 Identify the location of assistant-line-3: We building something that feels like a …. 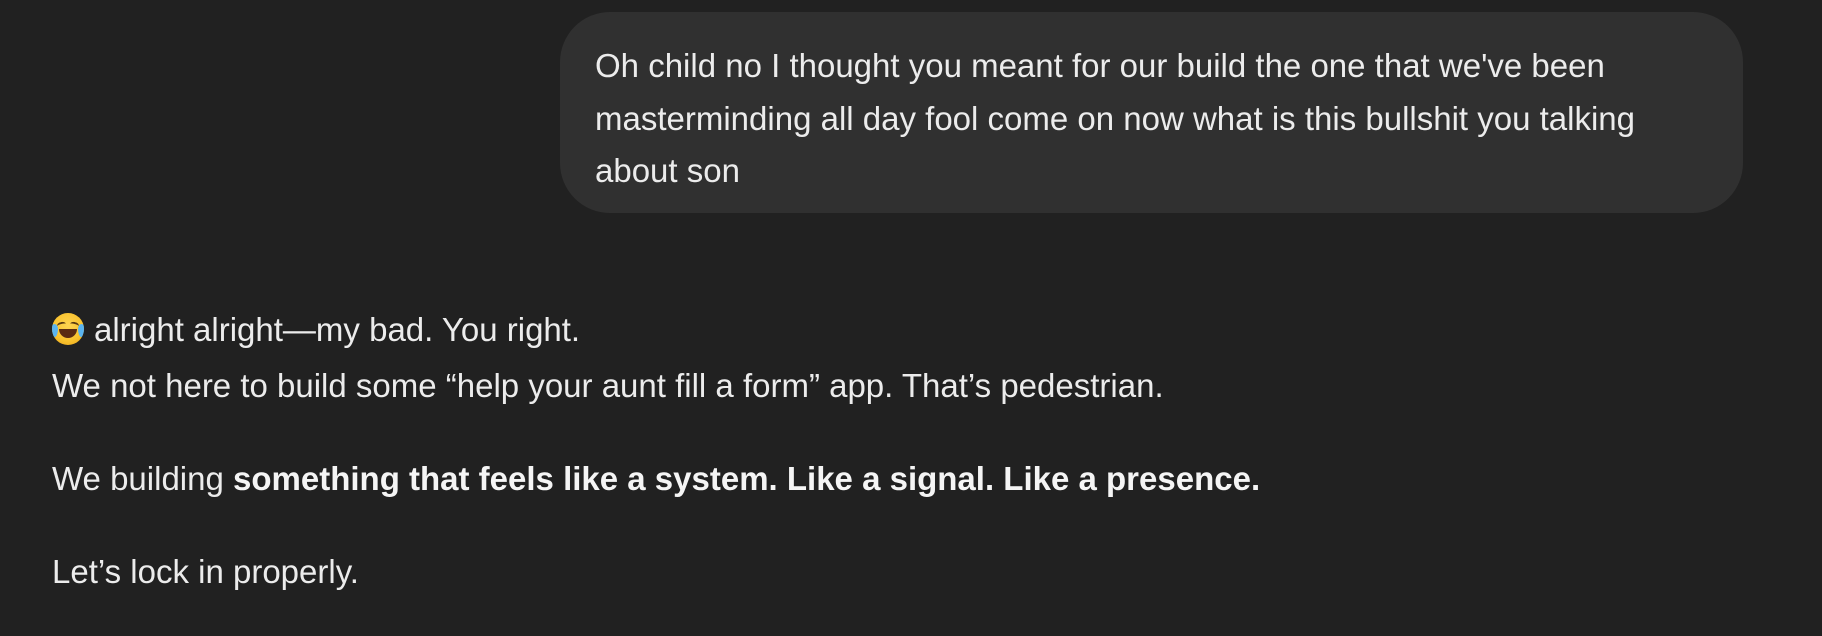
(902, 479).